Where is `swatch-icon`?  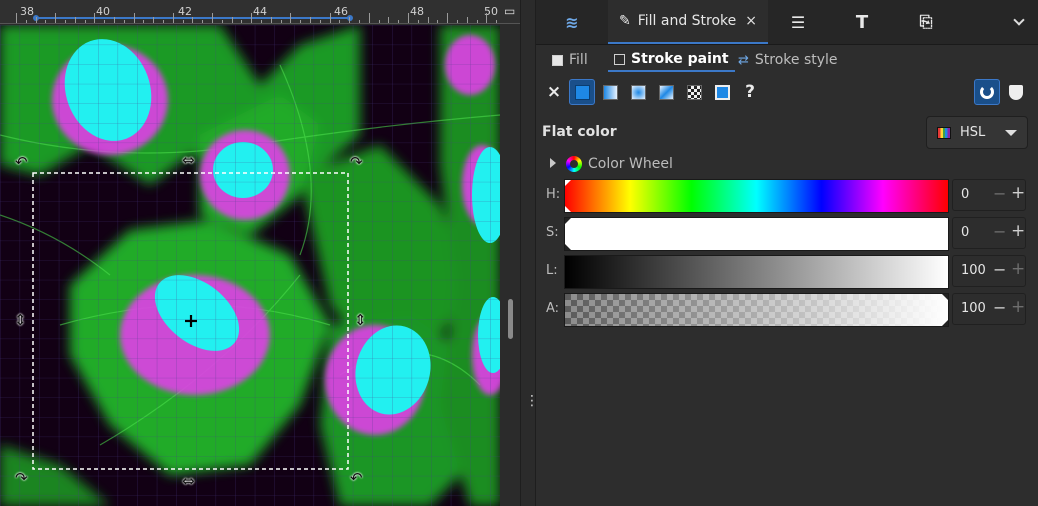 swatch-icon is located at coordinates (722, 92).